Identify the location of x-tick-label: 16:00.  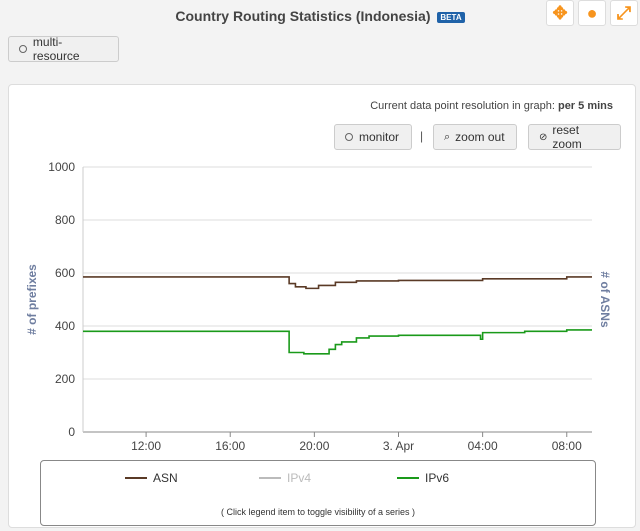
(230, 446).